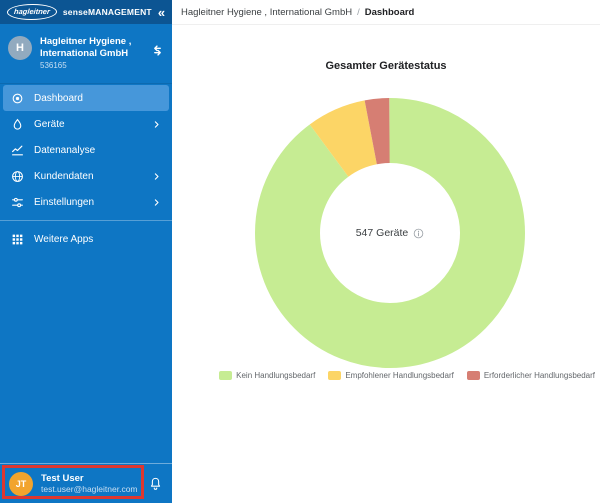  I want to click on sidebar-item-label: Kundendaten, so click(64, 176).